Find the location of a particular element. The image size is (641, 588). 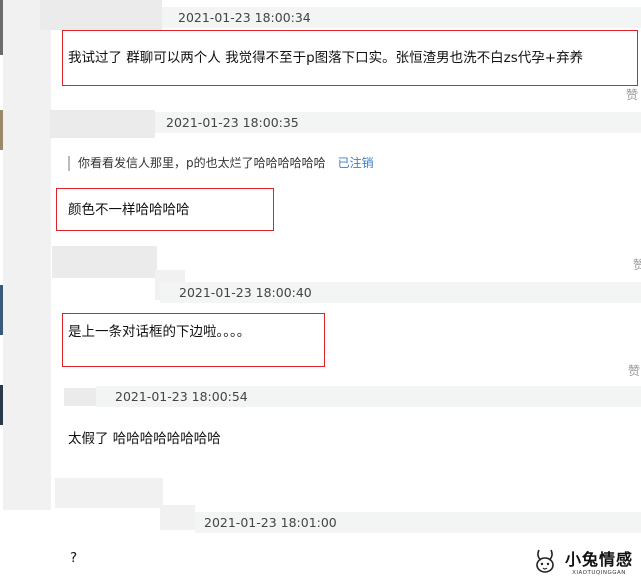

quoted-text: 你看看发信人那里，p的也太烂了哈哈哈哈哈哈 is located at coordinates (202, 163).